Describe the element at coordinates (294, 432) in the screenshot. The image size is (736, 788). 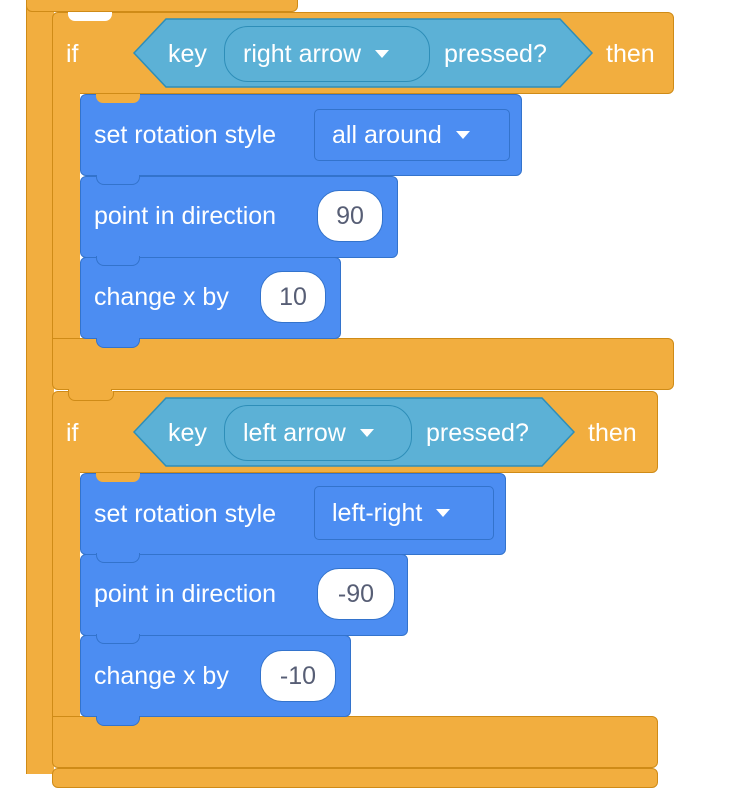
I see `key-dropdown-value: left arrow` at that location.